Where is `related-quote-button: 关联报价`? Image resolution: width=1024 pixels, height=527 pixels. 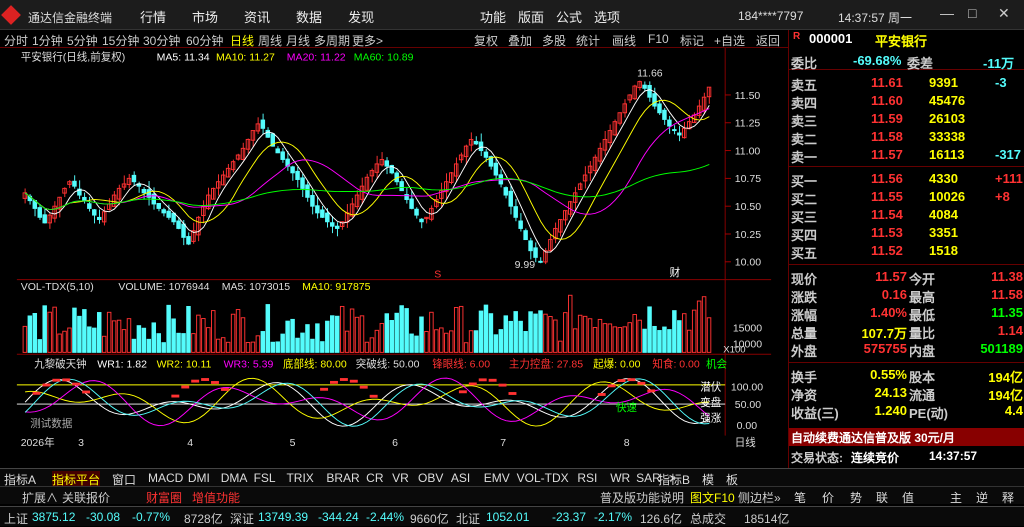
related-quote-button: 关联报价 is located at coordinates (86, 497).